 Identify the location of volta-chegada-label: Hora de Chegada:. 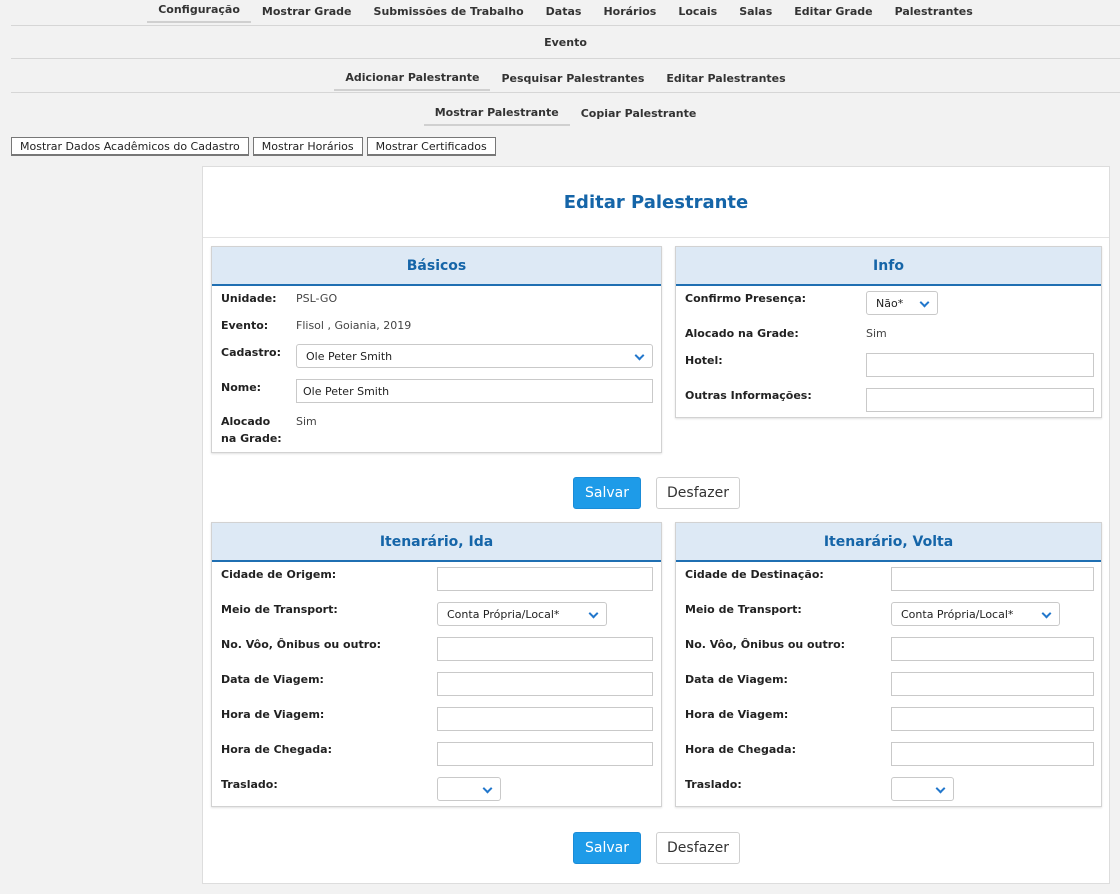
(740, 749).